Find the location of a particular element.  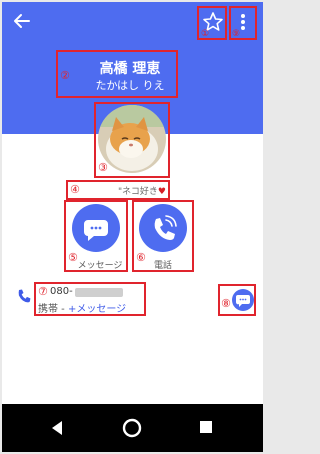

contact-status: "ネコ好き♥ is located at coordinates (124, 190).